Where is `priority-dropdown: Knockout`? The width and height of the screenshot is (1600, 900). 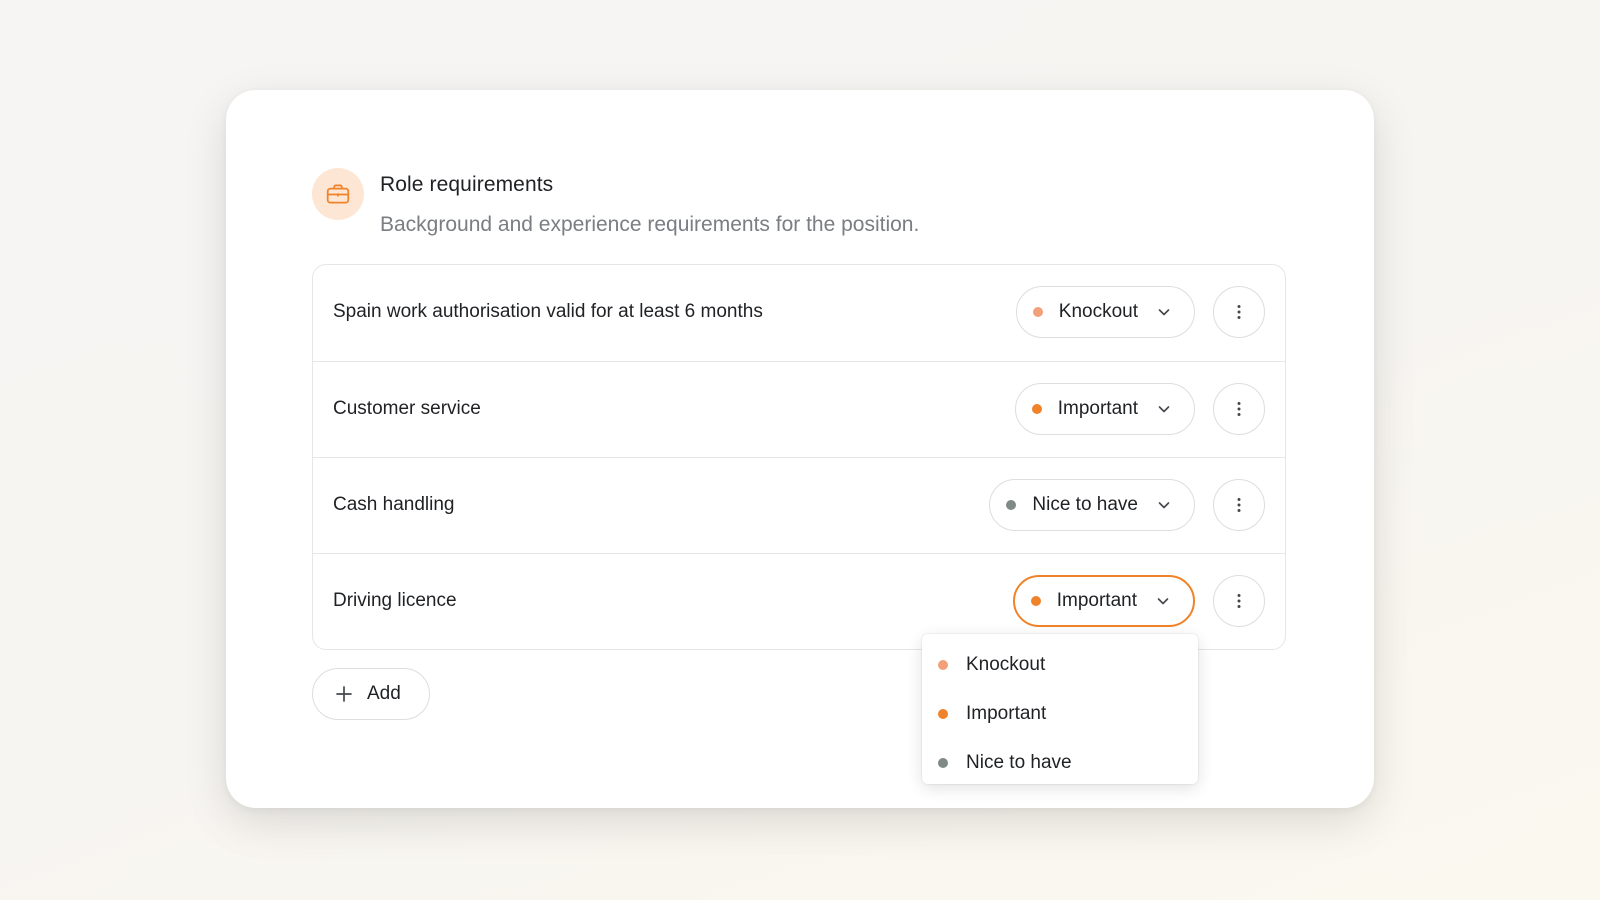
priority-dropdown: Knockout is located at coordinates (1105, 312).